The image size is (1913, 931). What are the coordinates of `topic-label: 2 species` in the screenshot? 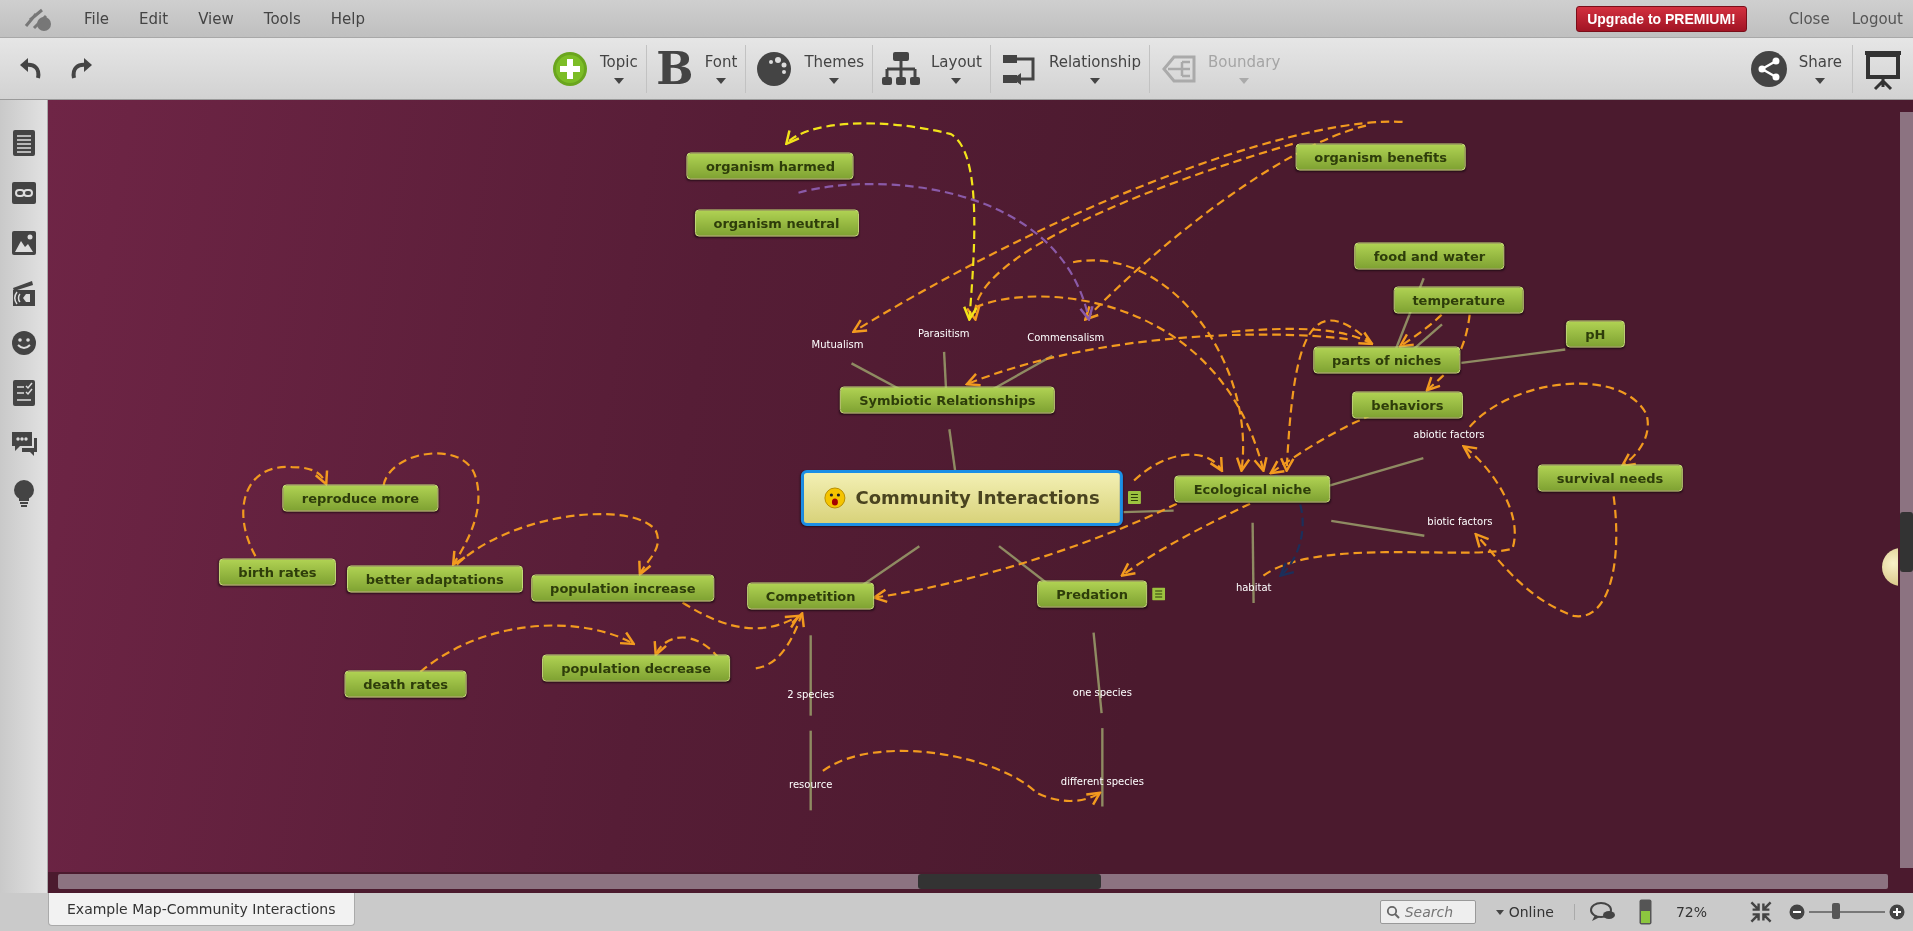 It's located at (811, 694).